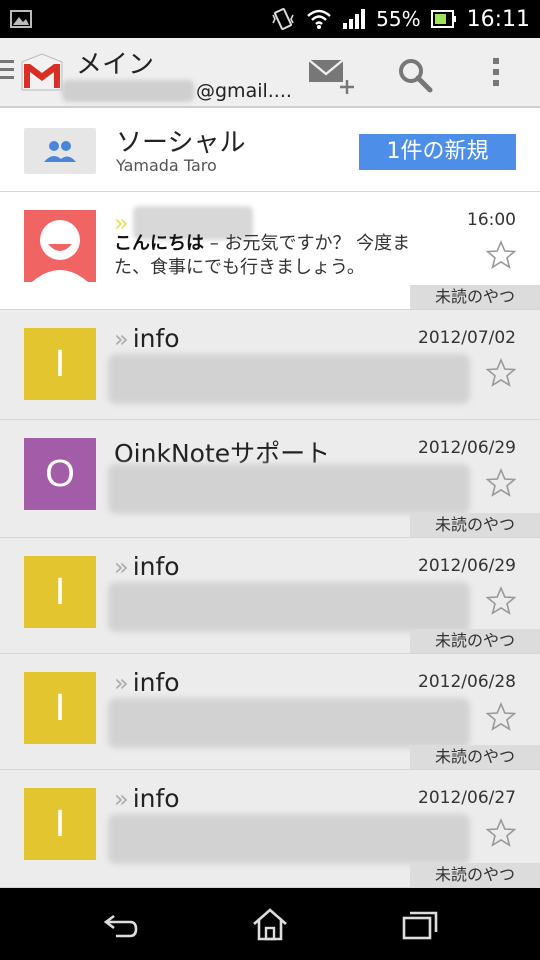  Describe the element at coordinates (60, 251) in the screenshot. I see `person-icon` at that location.